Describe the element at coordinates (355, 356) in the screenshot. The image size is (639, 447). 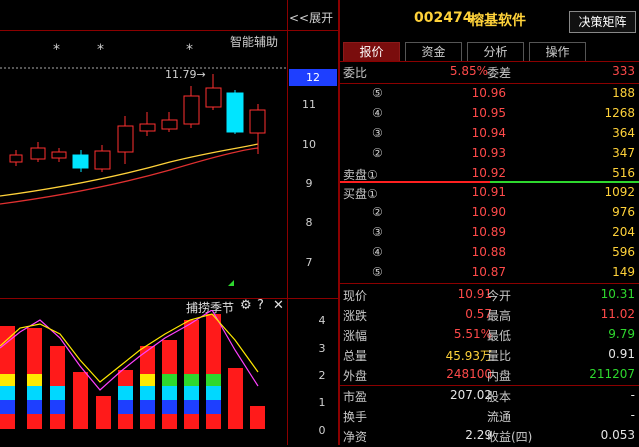
I see `stat-label: 总量` at that location.